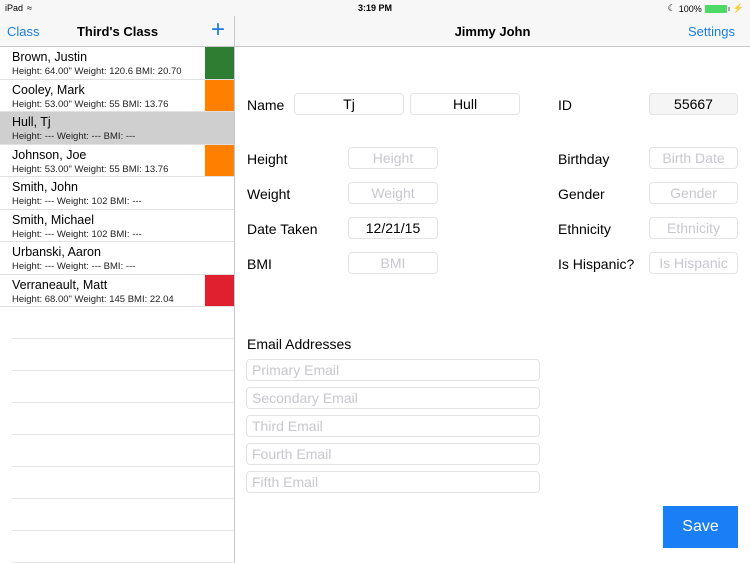 Image resolution: width=750 pixels, height=563 pixels. What do you see at coordinates (259, 264) in the screenshot?
I see `bmi-label: BMI` at bounding box center [259, 264].